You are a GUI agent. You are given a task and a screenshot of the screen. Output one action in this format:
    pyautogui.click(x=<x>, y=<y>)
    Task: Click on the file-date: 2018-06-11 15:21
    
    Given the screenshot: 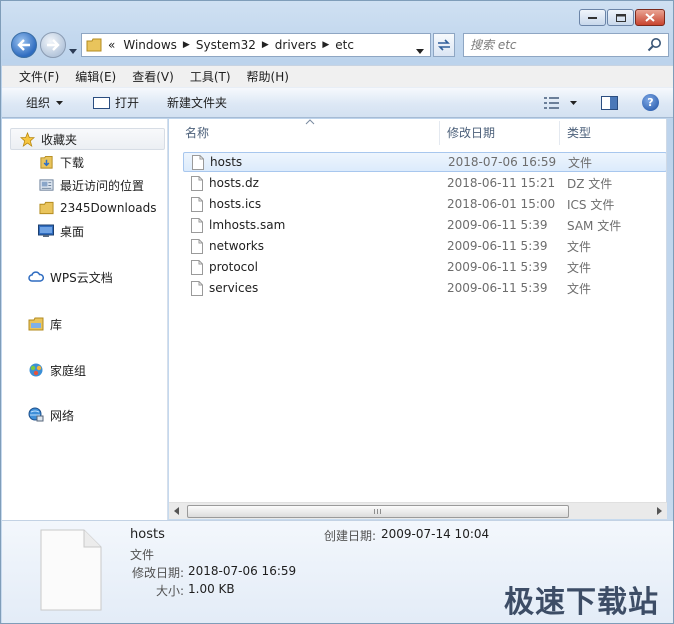 What is the action you would take?
    pyautogui.click(x=501, y=183)
    